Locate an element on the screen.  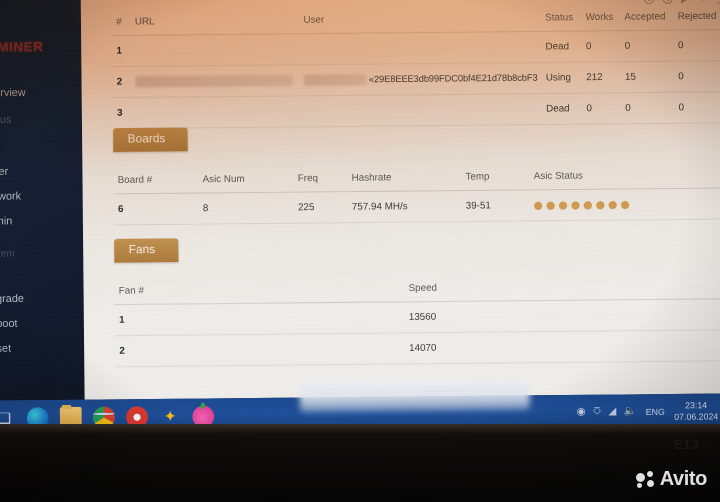
pools-col-user: User is located at coordinates (420, 20).